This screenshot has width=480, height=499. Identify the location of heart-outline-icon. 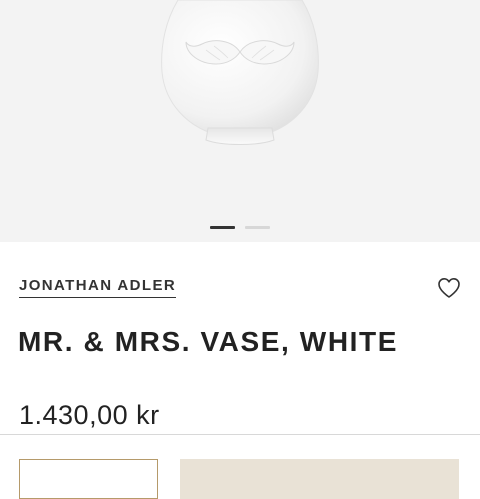
(449, 288).